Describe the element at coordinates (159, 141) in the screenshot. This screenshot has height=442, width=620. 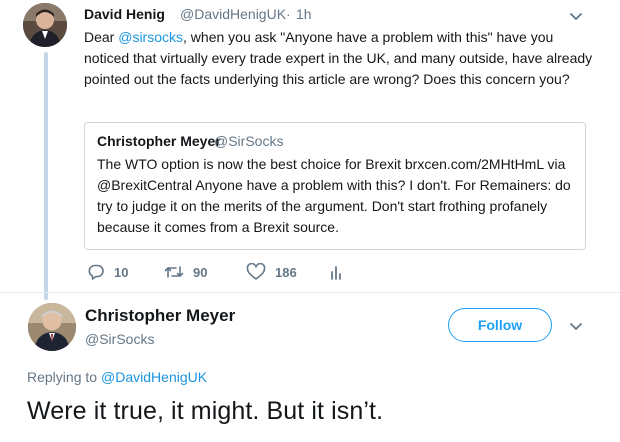
I see `quoted-author-name: Christopher Meyer` at that location.